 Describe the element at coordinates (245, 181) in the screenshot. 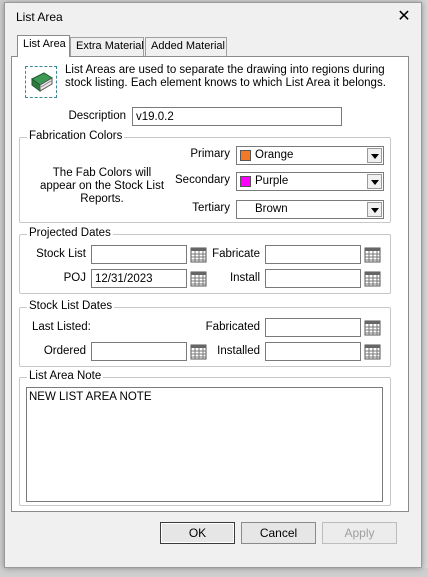

I see `purple-swatch` at that location.